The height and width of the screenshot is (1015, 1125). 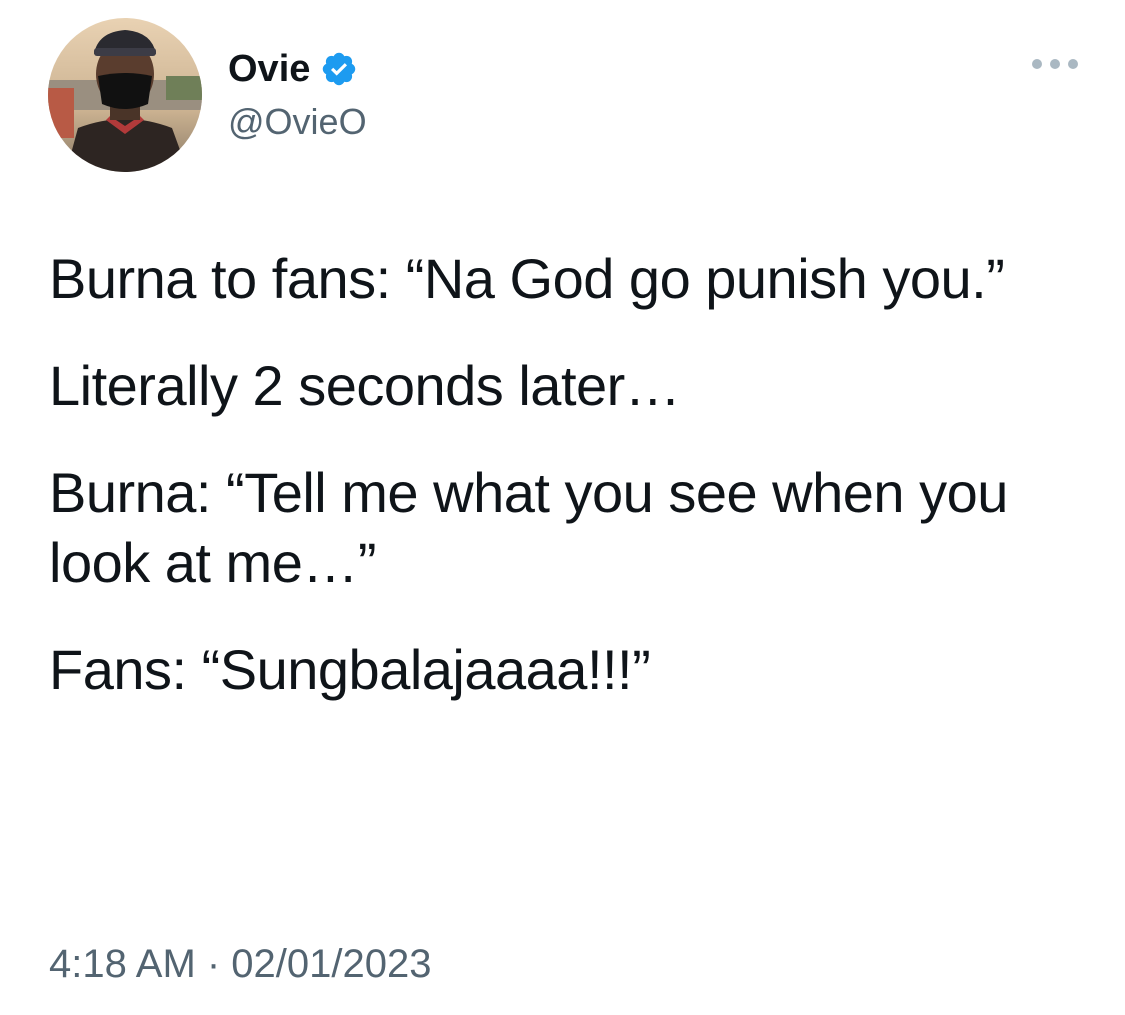 I want to click on display-name-row: Ovie, so click(x=297, y=69).